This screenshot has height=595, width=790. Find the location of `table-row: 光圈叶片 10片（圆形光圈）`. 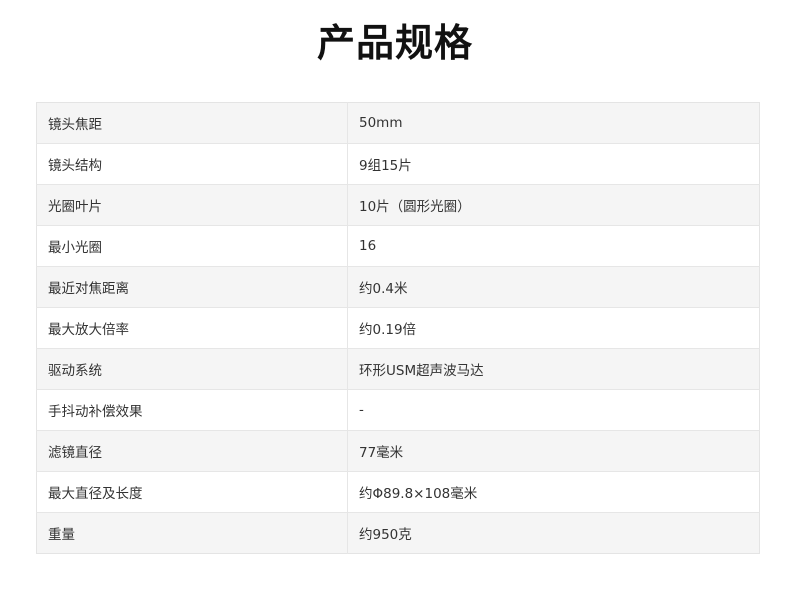

table-row: 光圈叶片 10片（圆形光圈） is located at coordinates (398, 205).